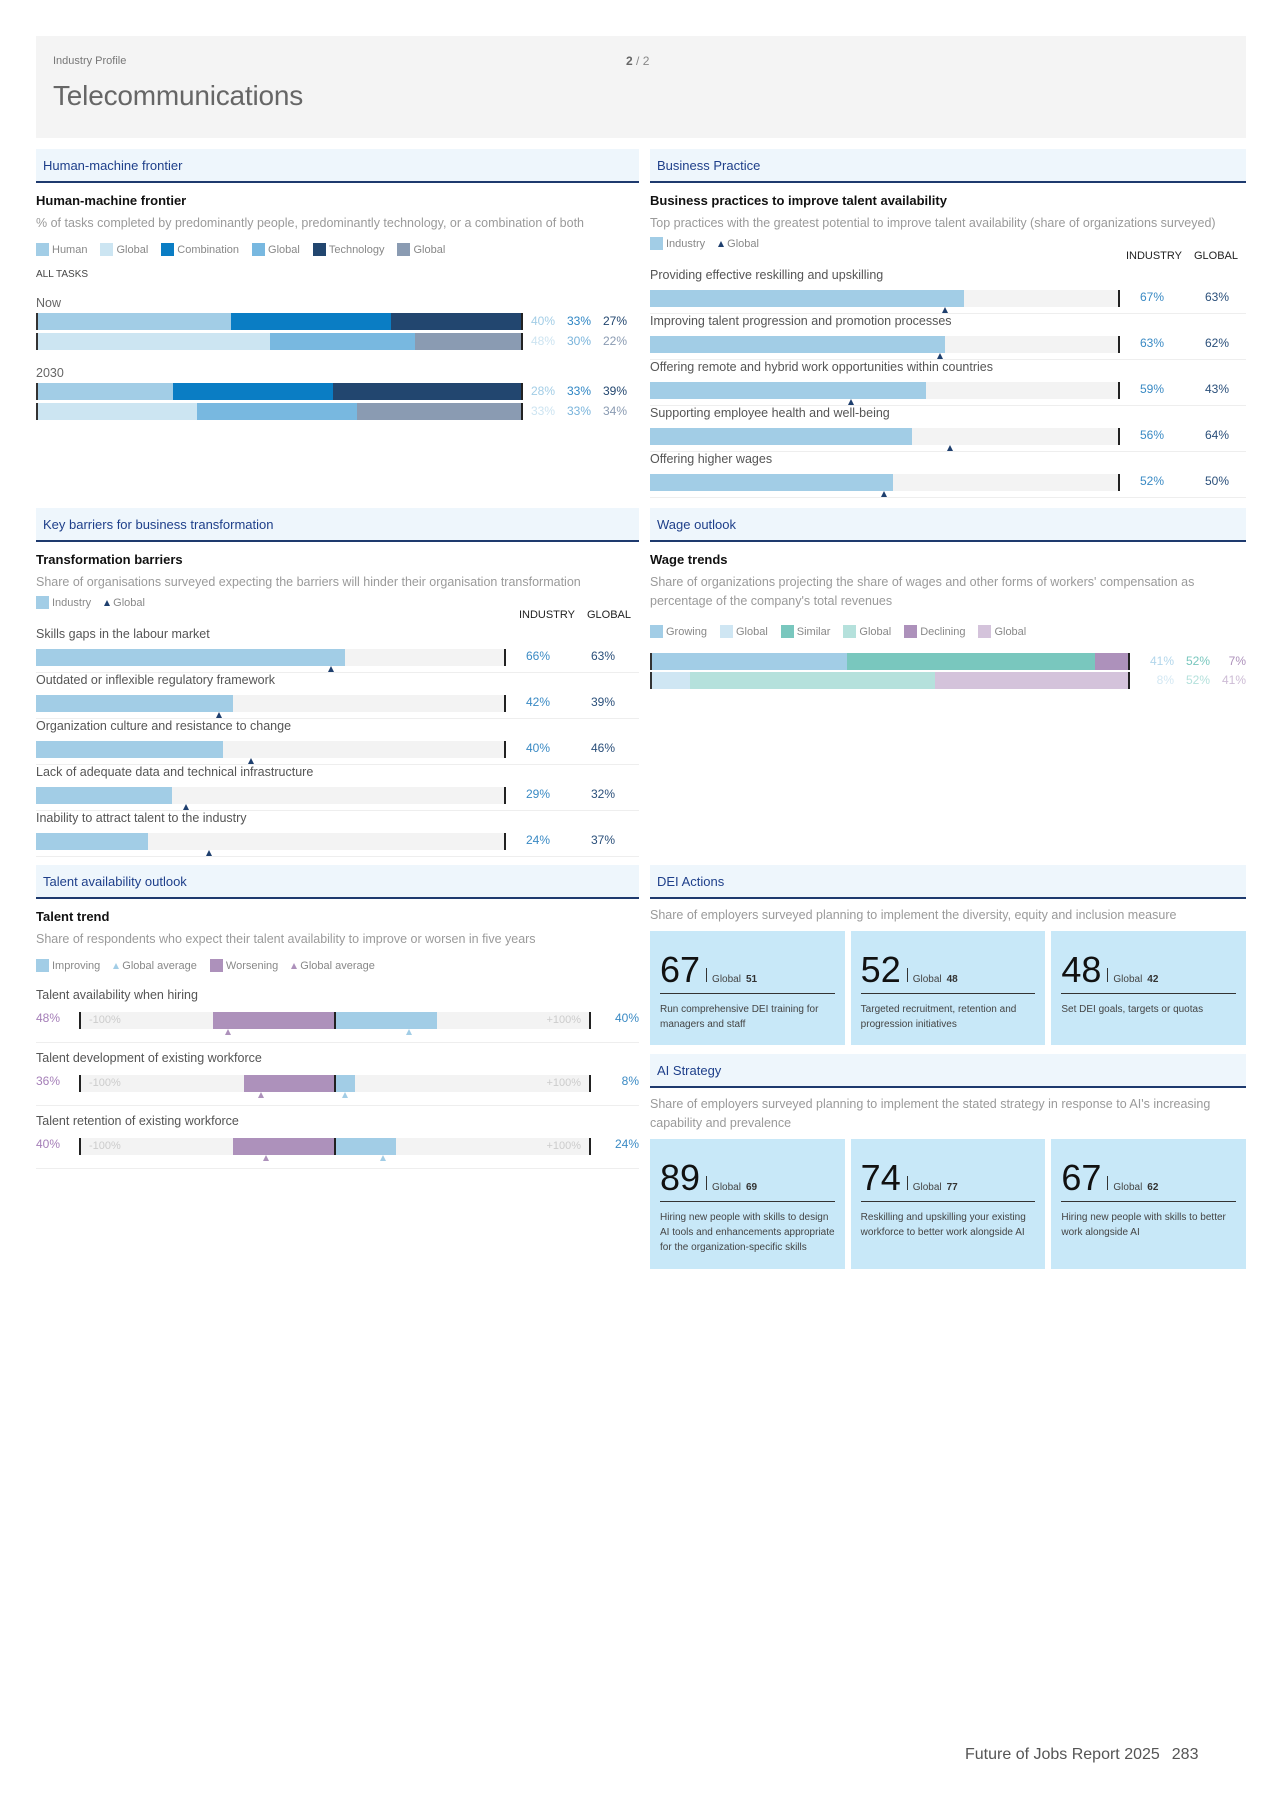  What do you see at coordinates (337, 882) in the screenshot?
I see `section-header: Talent availability outlook` at bounding box center [337, 882].